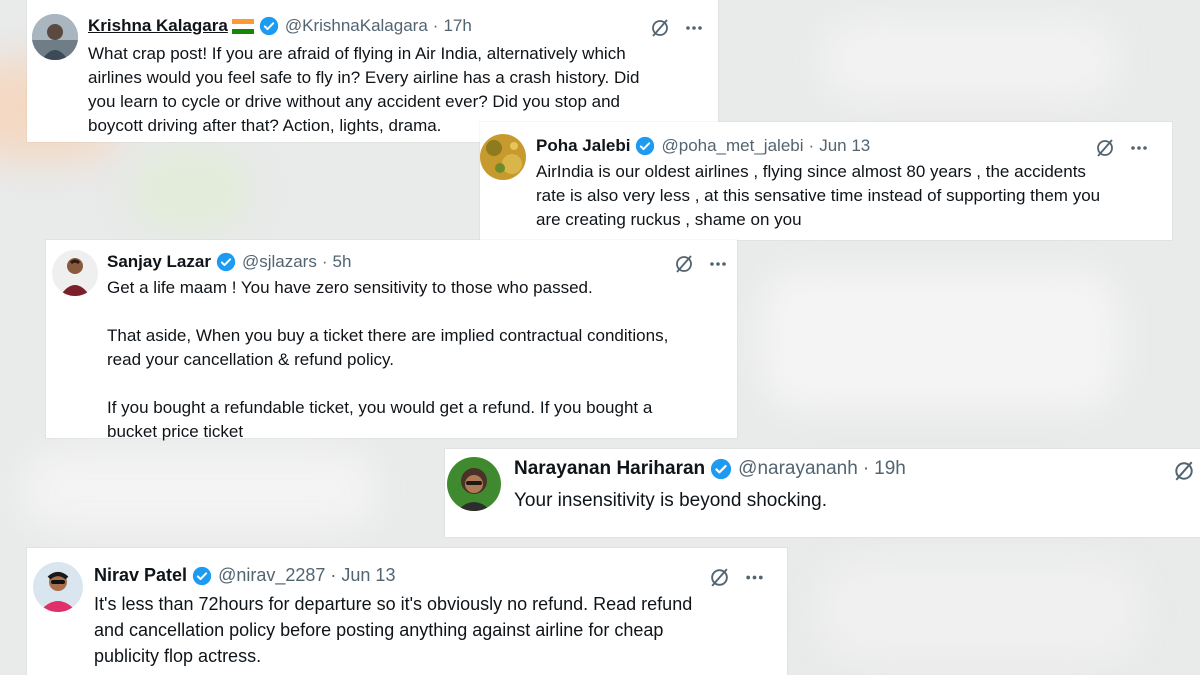 This screenshot has height=675, width=1200. Describe the element at coordinates (159, 262) in the screenshot. I see `author-name: Sanjay Lazar` at that location.